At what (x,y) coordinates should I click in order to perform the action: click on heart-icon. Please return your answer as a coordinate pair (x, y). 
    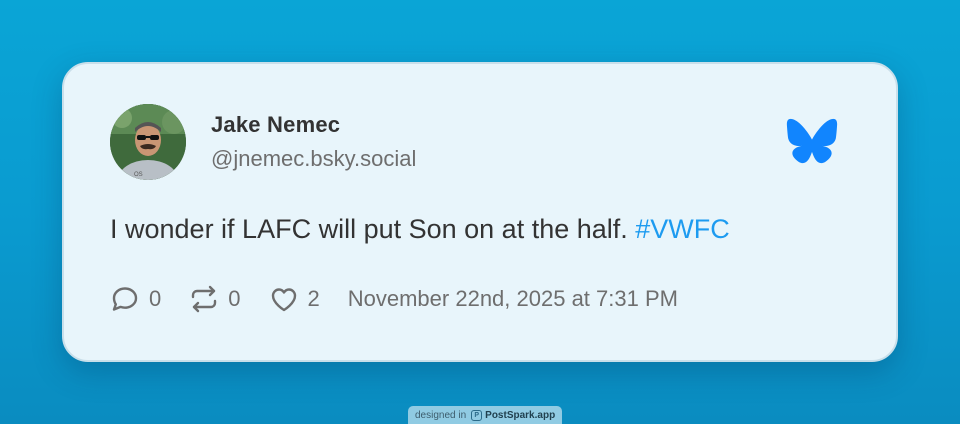
    Looking at the image, I should click on (284, 299).